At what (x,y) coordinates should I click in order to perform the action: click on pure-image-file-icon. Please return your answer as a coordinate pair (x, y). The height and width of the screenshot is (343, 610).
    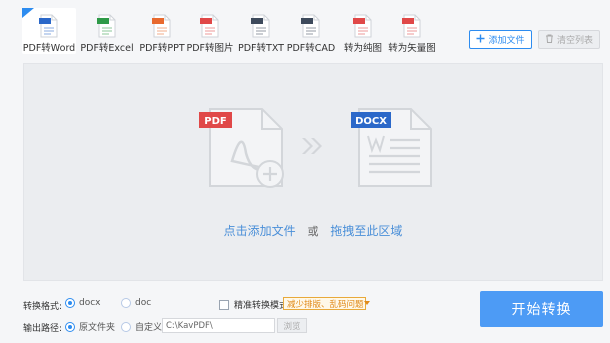
    Looking at the image, I should click on (362, 26).